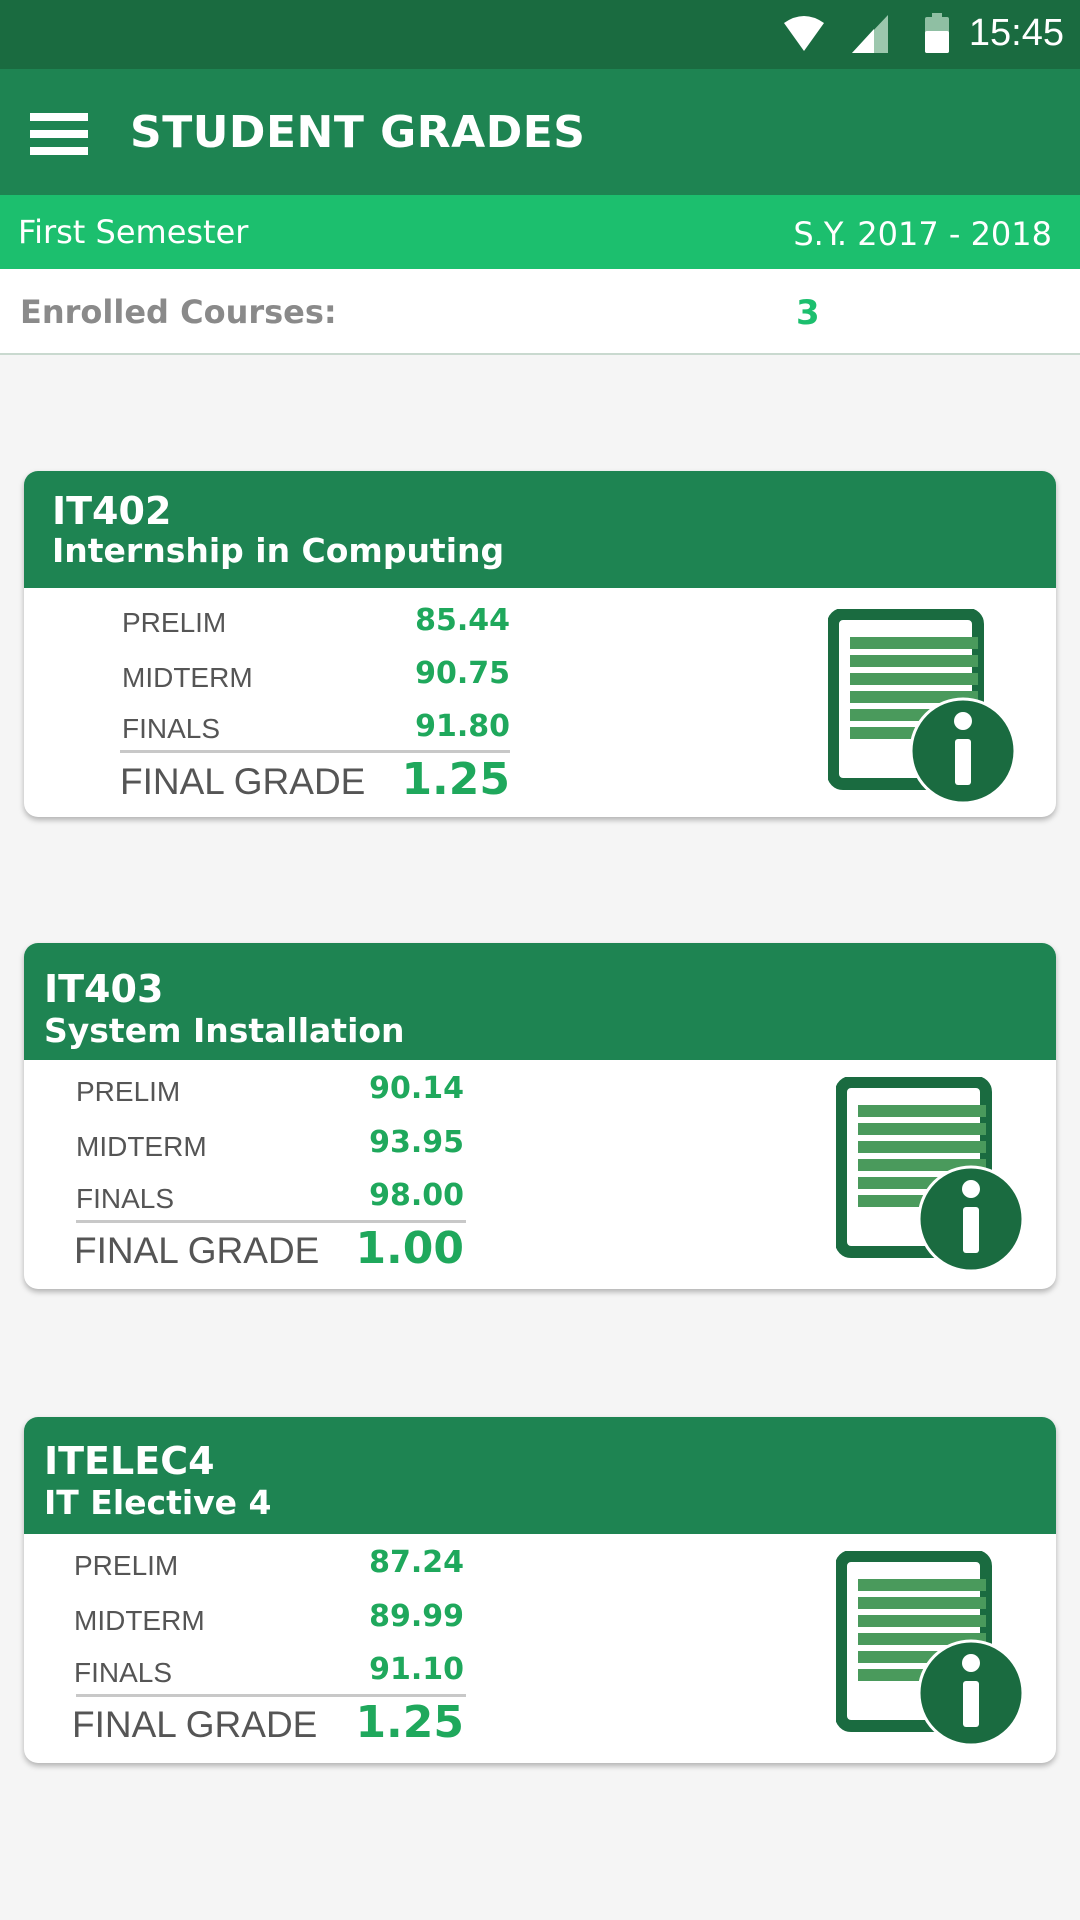  What do you see at coordinates (416, 1195) in the screenshot?
I see `finals-value: 98.00` at bounding box center [416, 1195].